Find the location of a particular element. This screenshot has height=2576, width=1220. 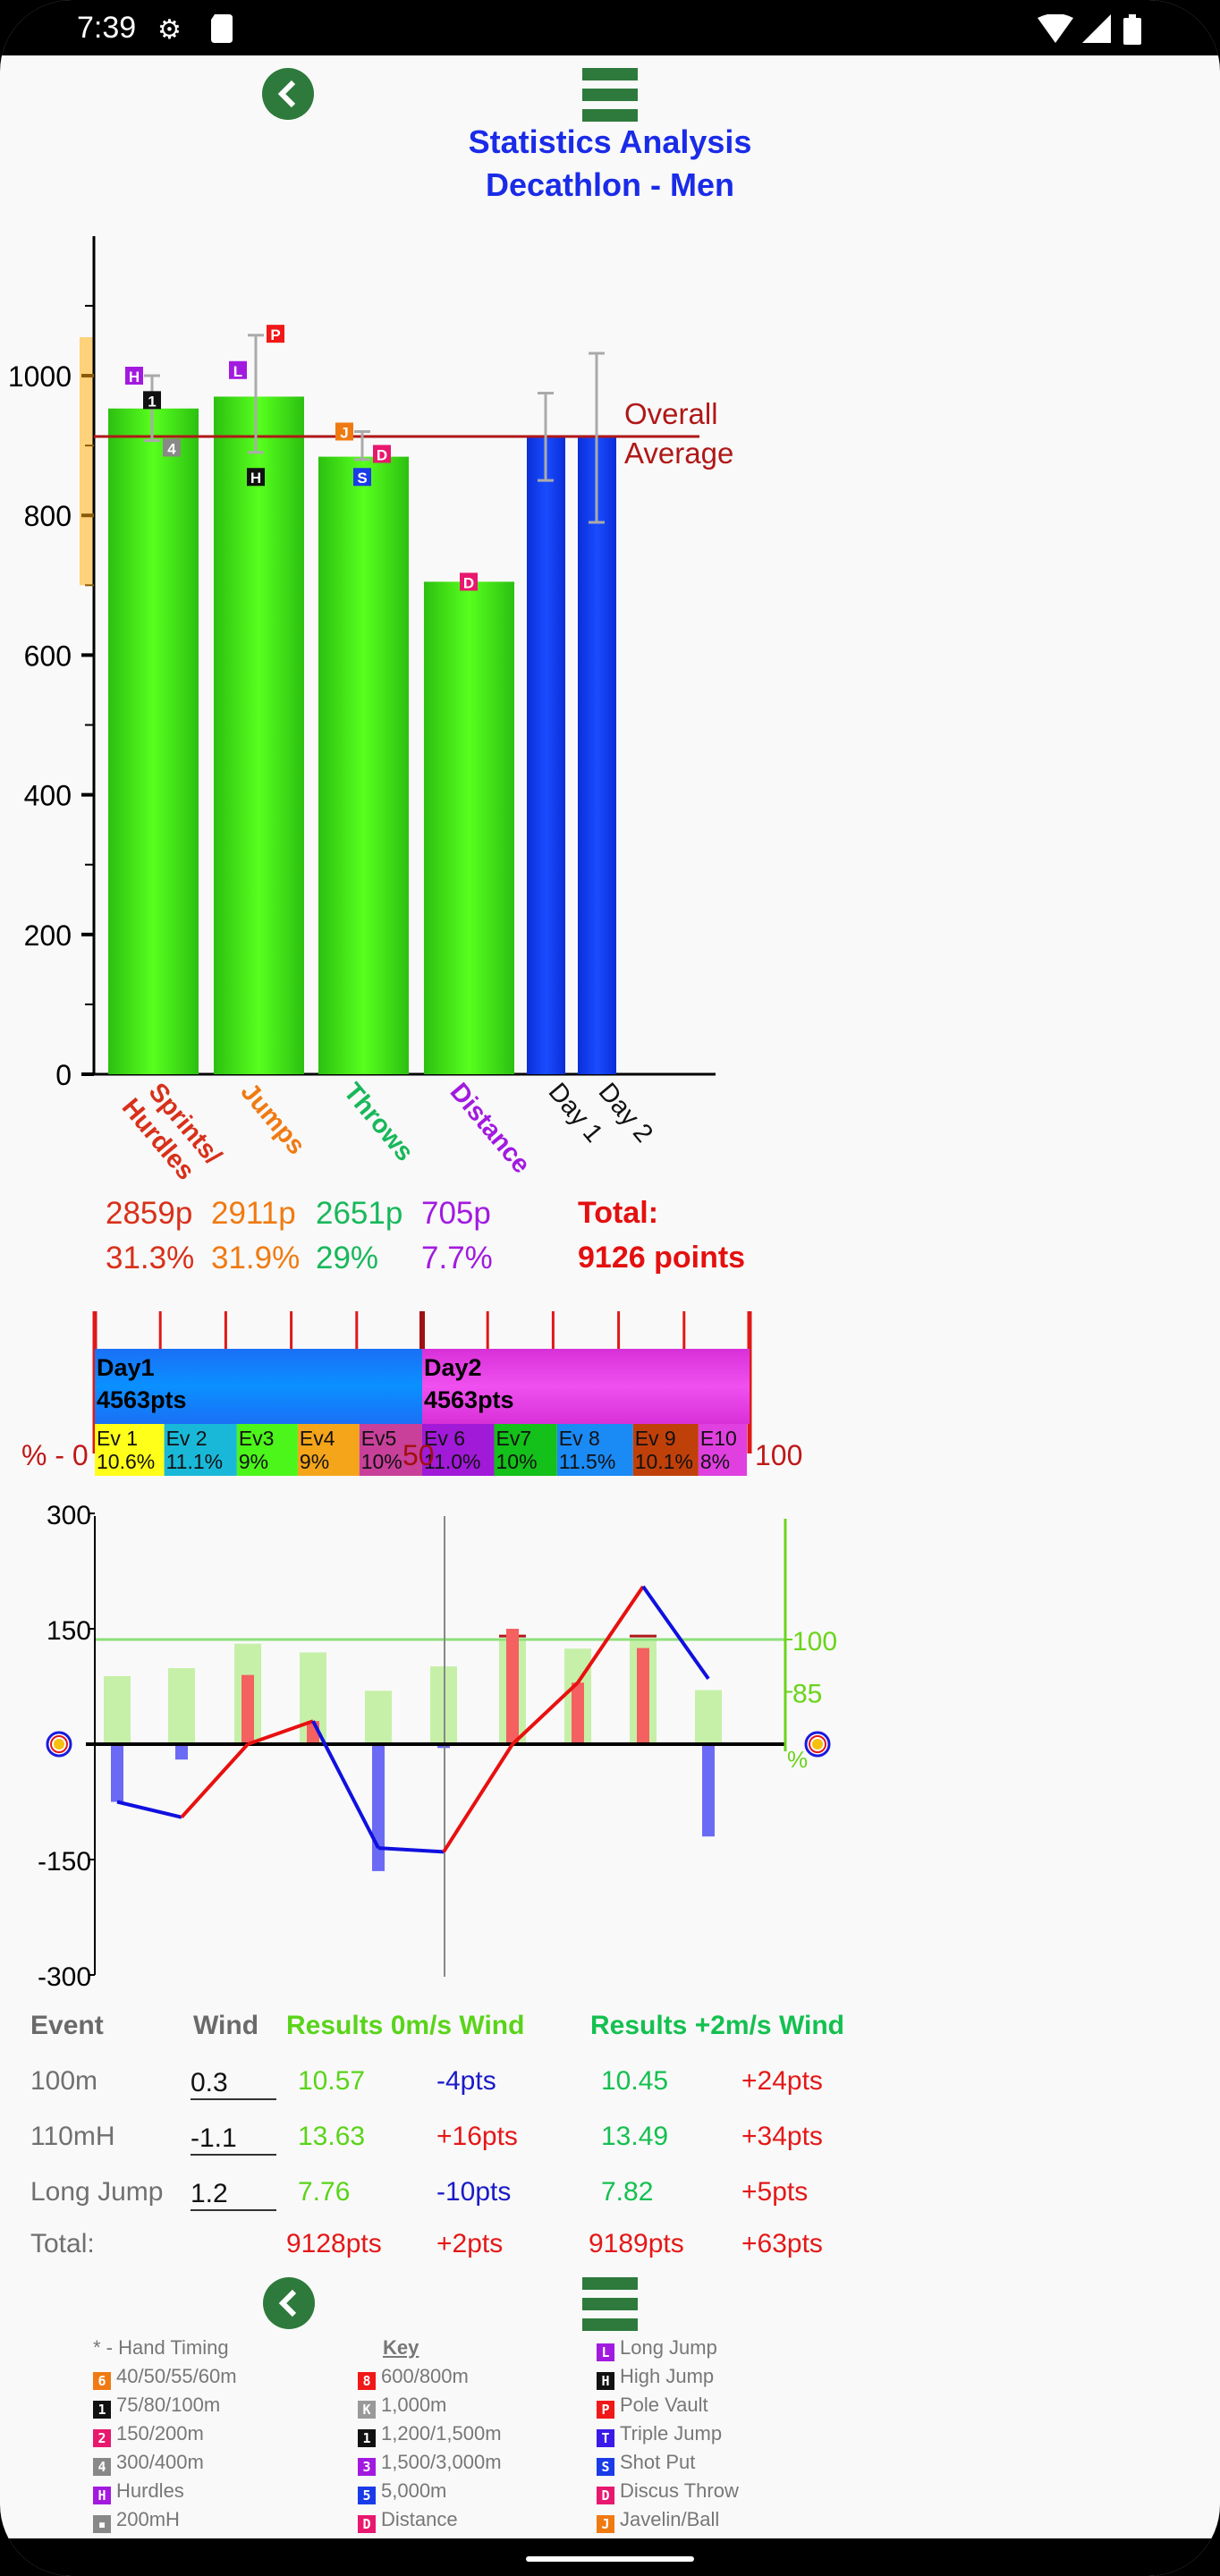

key-label: Discus Throw is located at coordinates (679, 2490).